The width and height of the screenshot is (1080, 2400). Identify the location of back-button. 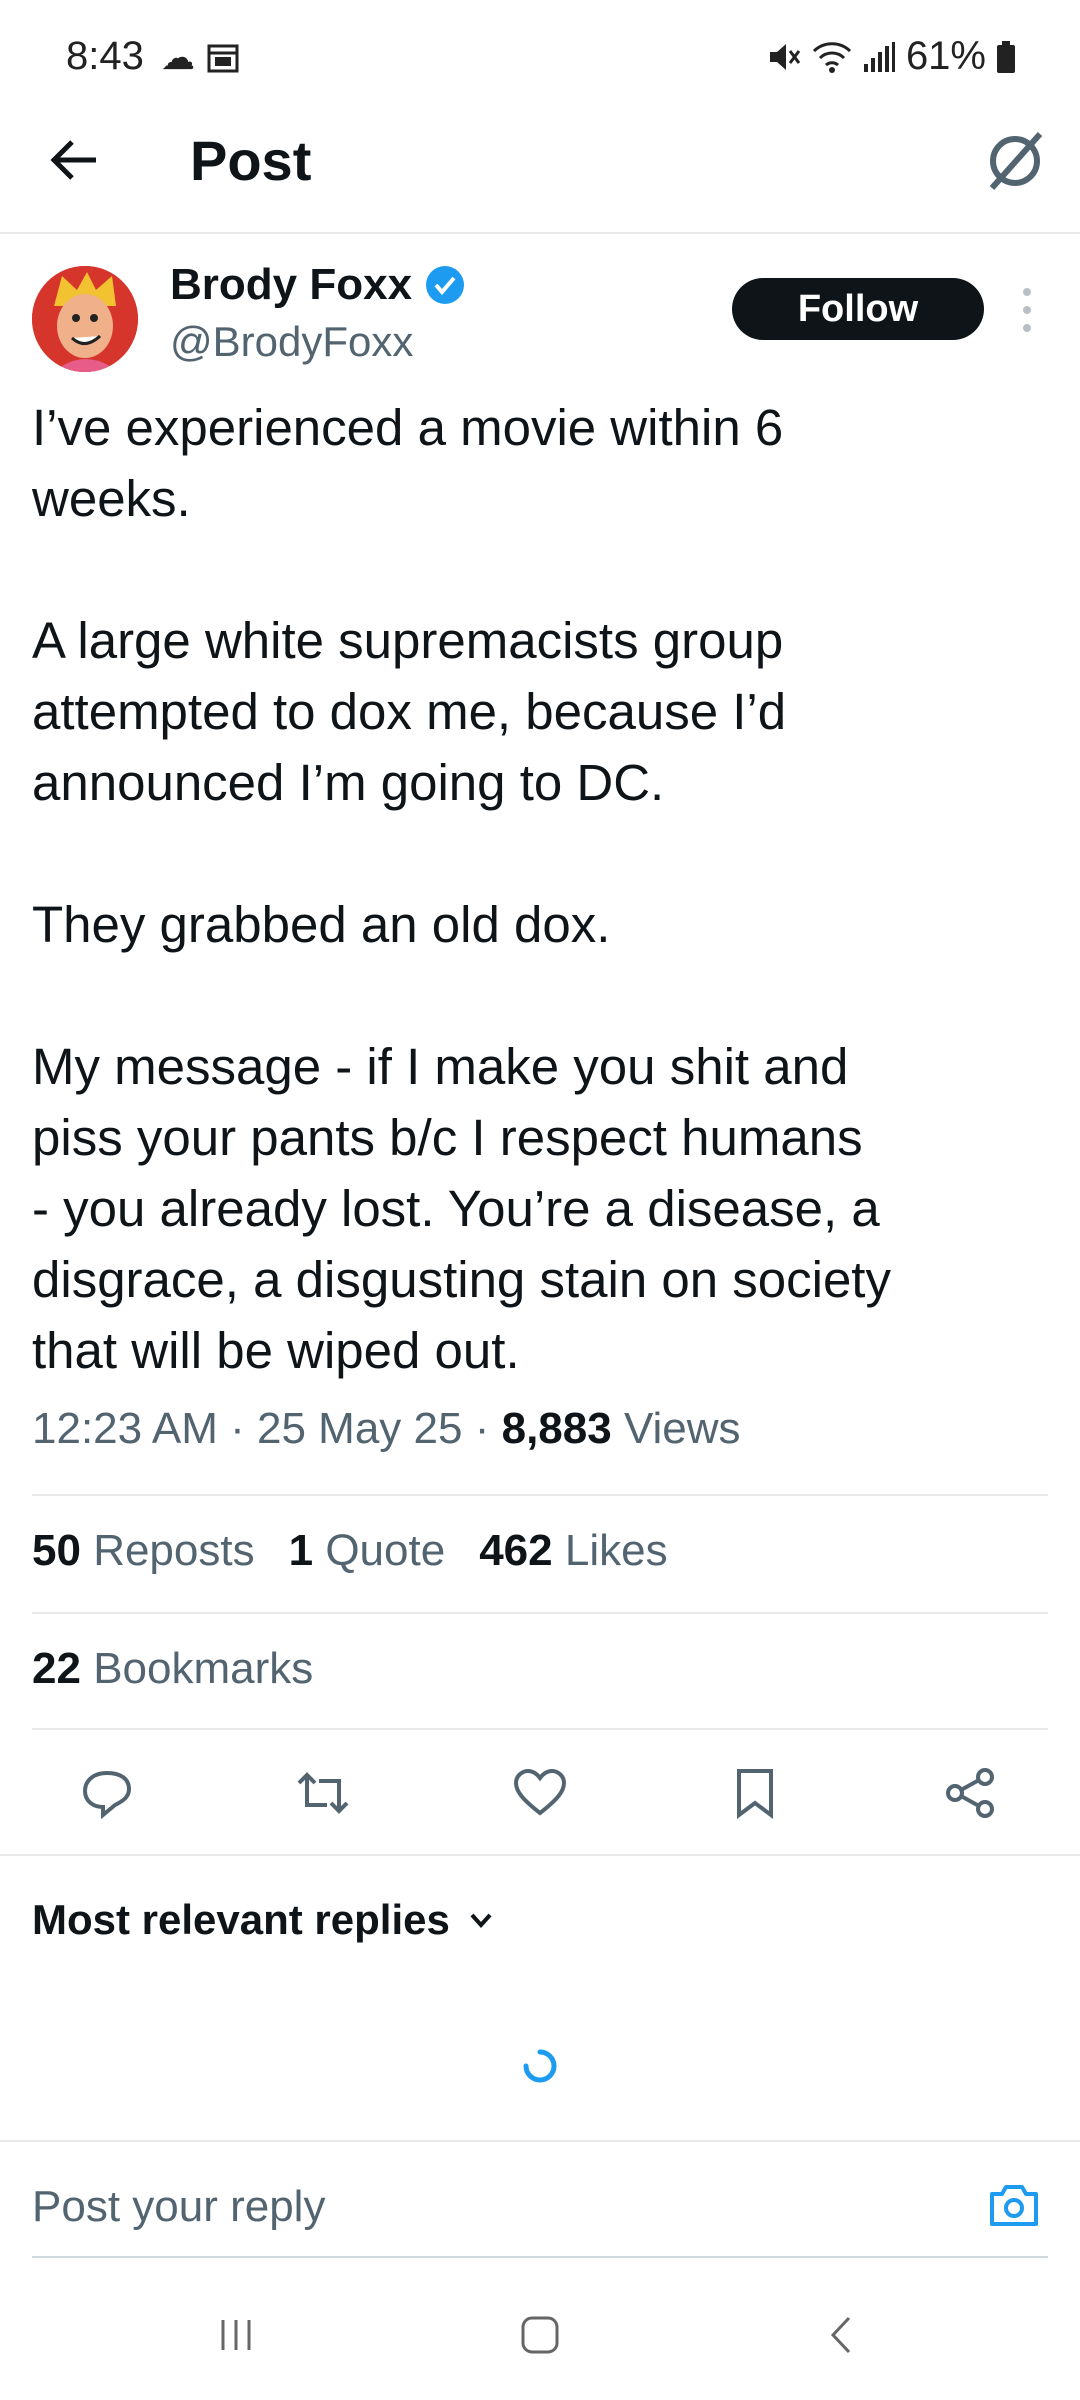
(74, 160).